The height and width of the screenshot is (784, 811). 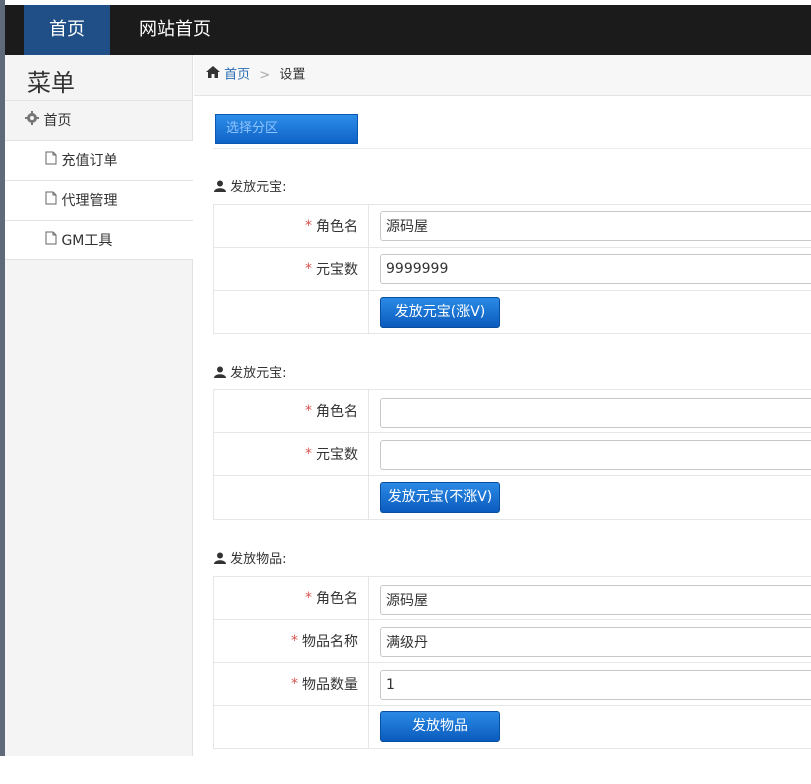 I want to click on sidebar-item-gm-tools: GM工具, so click(x=99, y=240).